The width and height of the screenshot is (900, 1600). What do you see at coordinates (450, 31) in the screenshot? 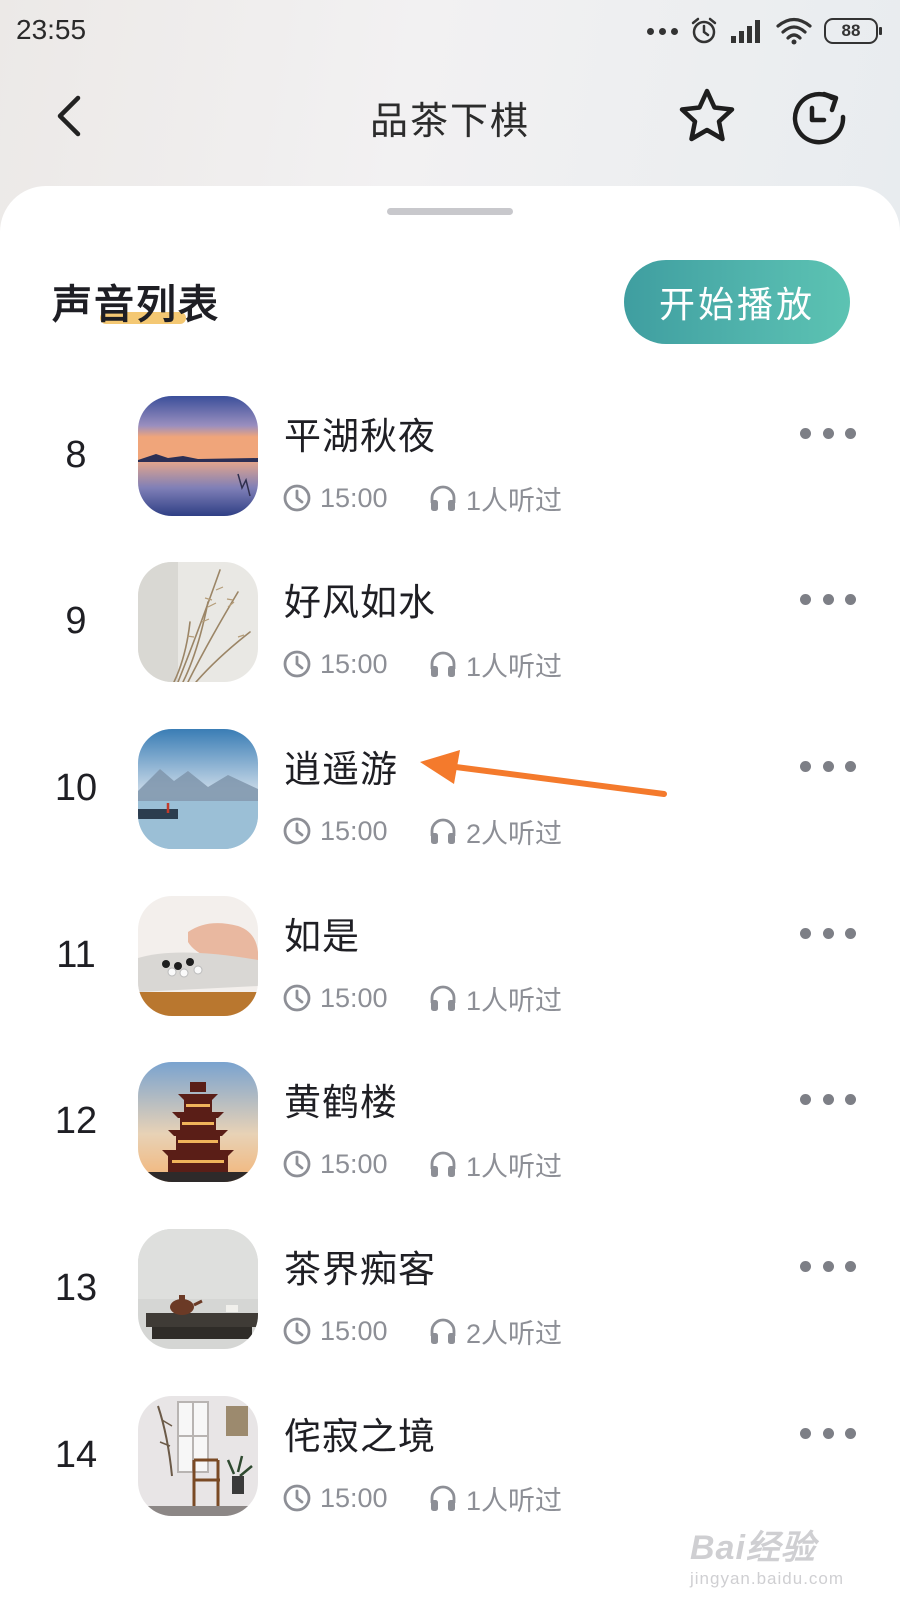
I see `status-bar: 23:55 88` at bounding box center [450, 31].